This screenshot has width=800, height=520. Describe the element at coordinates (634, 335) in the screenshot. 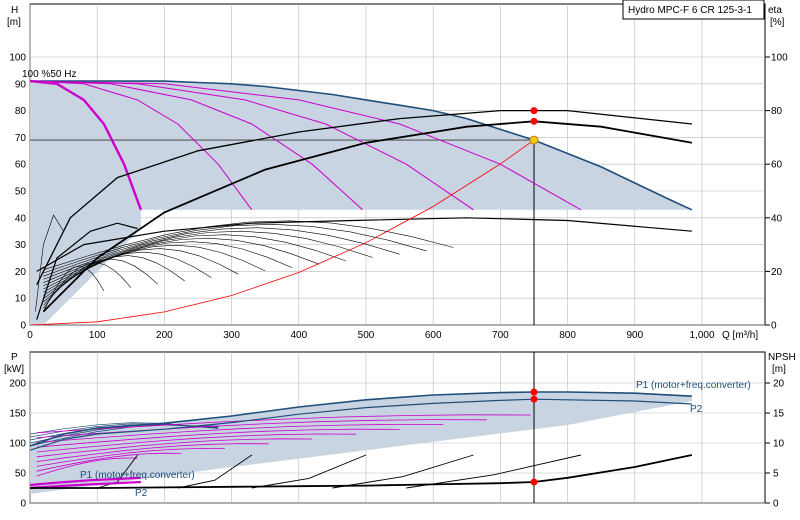

I see `x-tick-label: 900` at that location.